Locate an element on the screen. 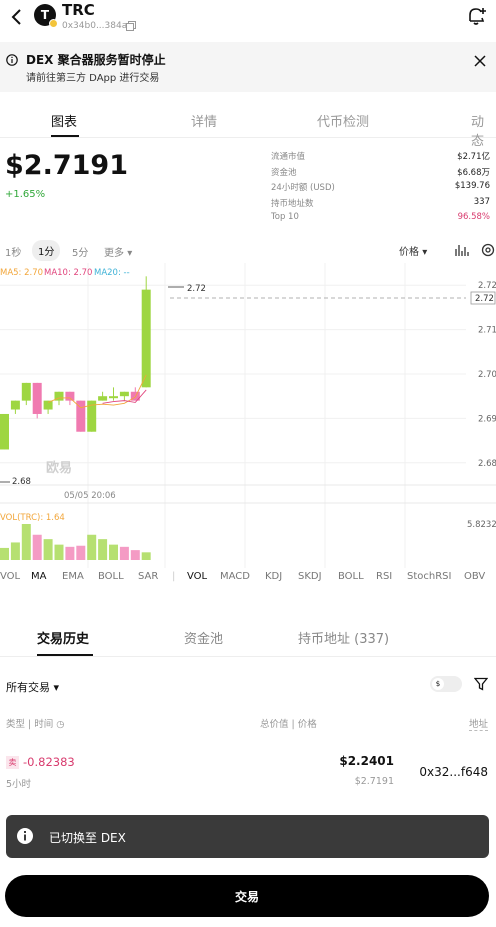 The width and height of the screenshot is (496, 927). interval-5m: 5分 is located at coordinates (80, 251).